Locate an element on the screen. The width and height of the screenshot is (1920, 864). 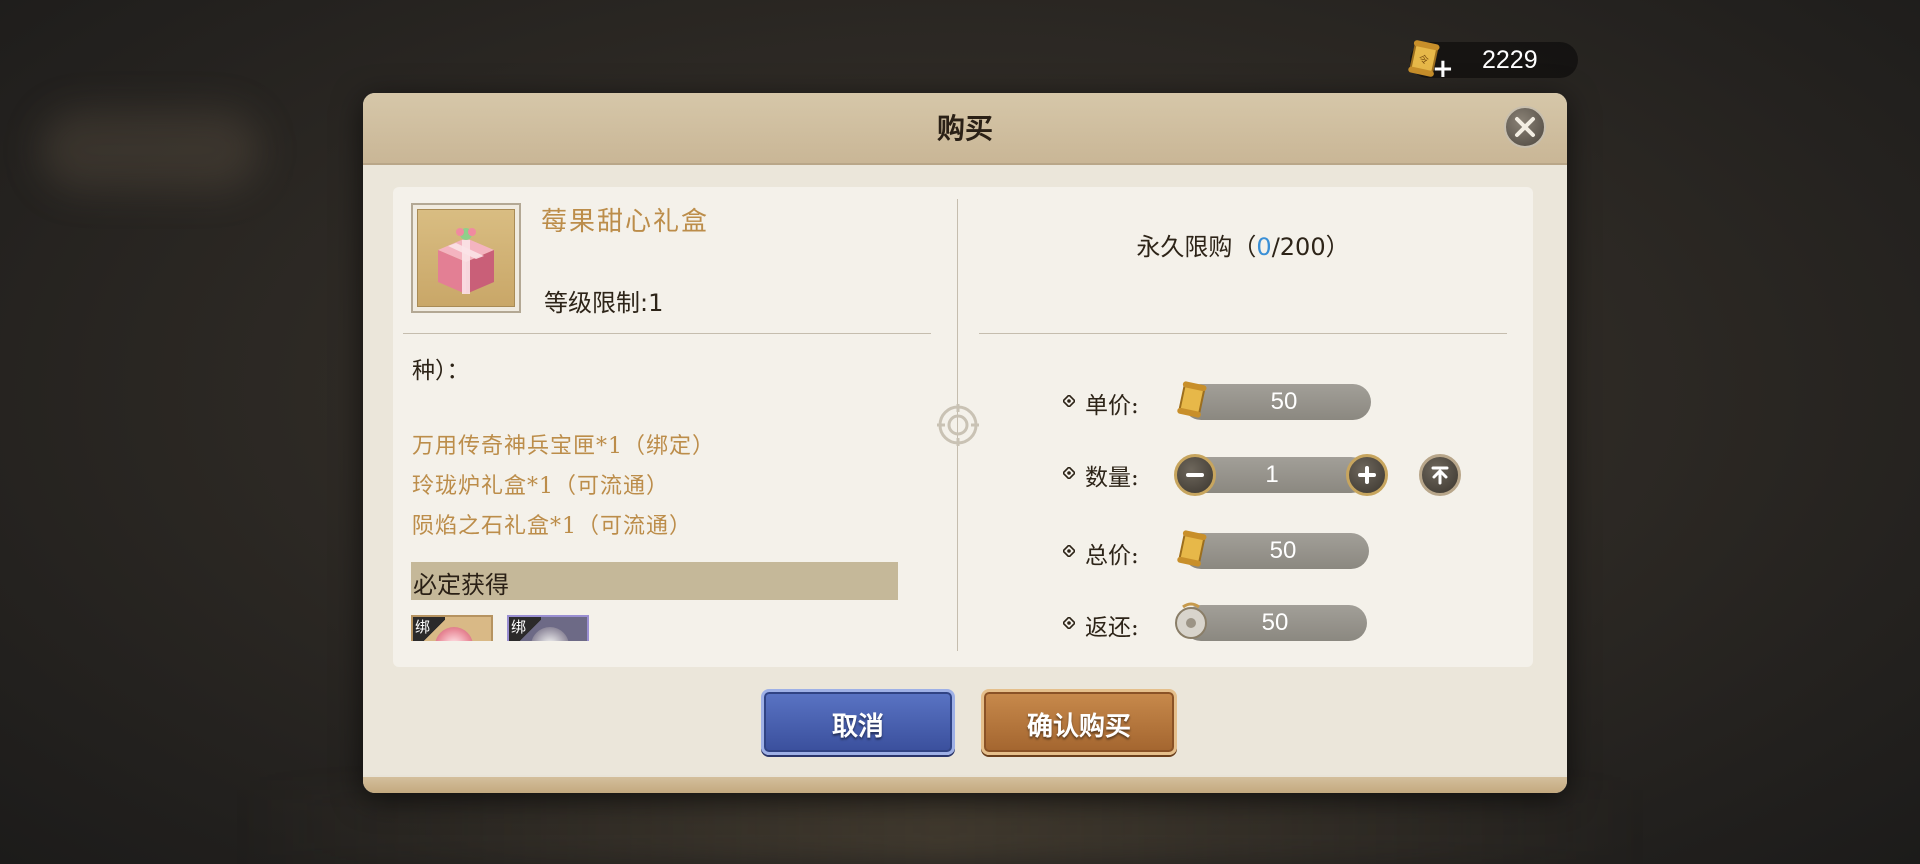
dialog-footer-strip is located at coordinates (965, 785).